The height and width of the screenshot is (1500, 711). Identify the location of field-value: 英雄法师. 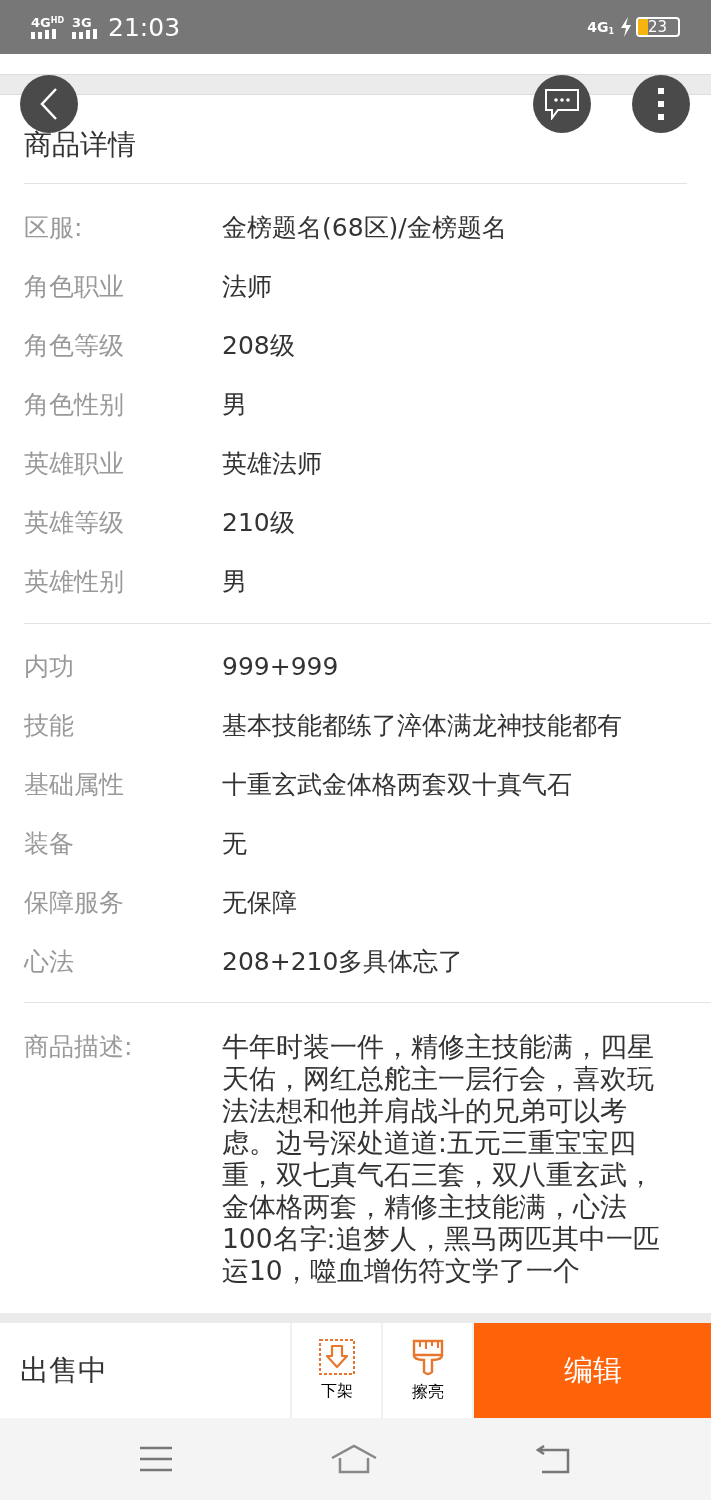
(272, 463).